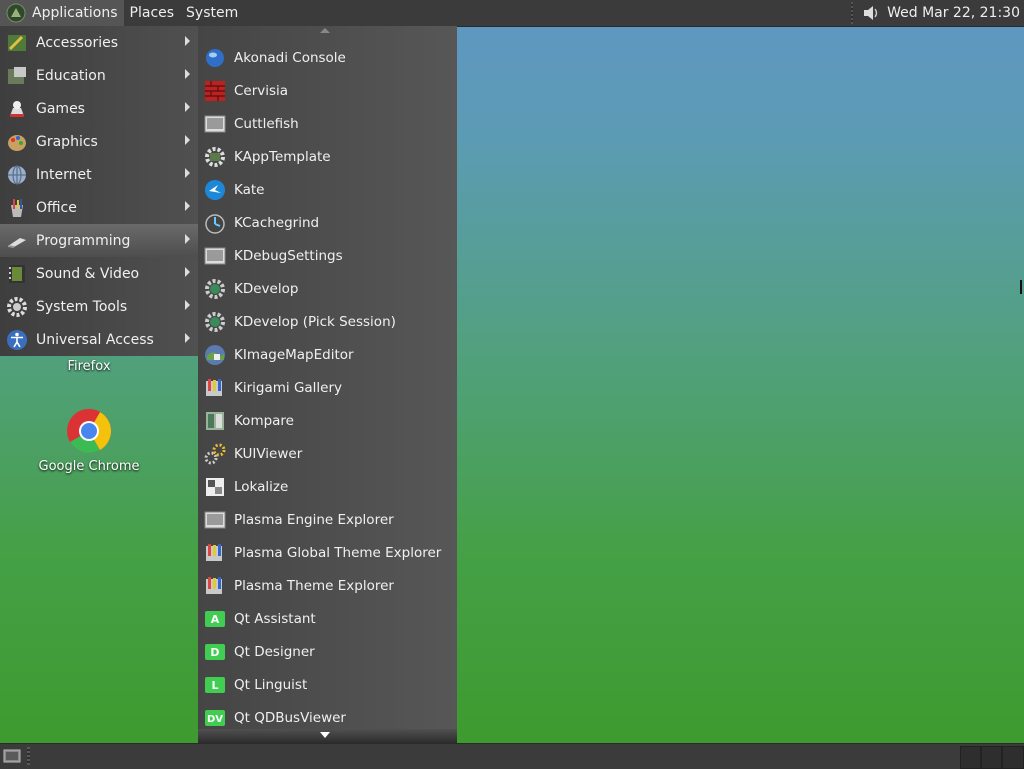 The width and height of the screenshot is (1024, 769). I want to click on menu-item-kuiviewer: KUIViewer, so click(327, 453).